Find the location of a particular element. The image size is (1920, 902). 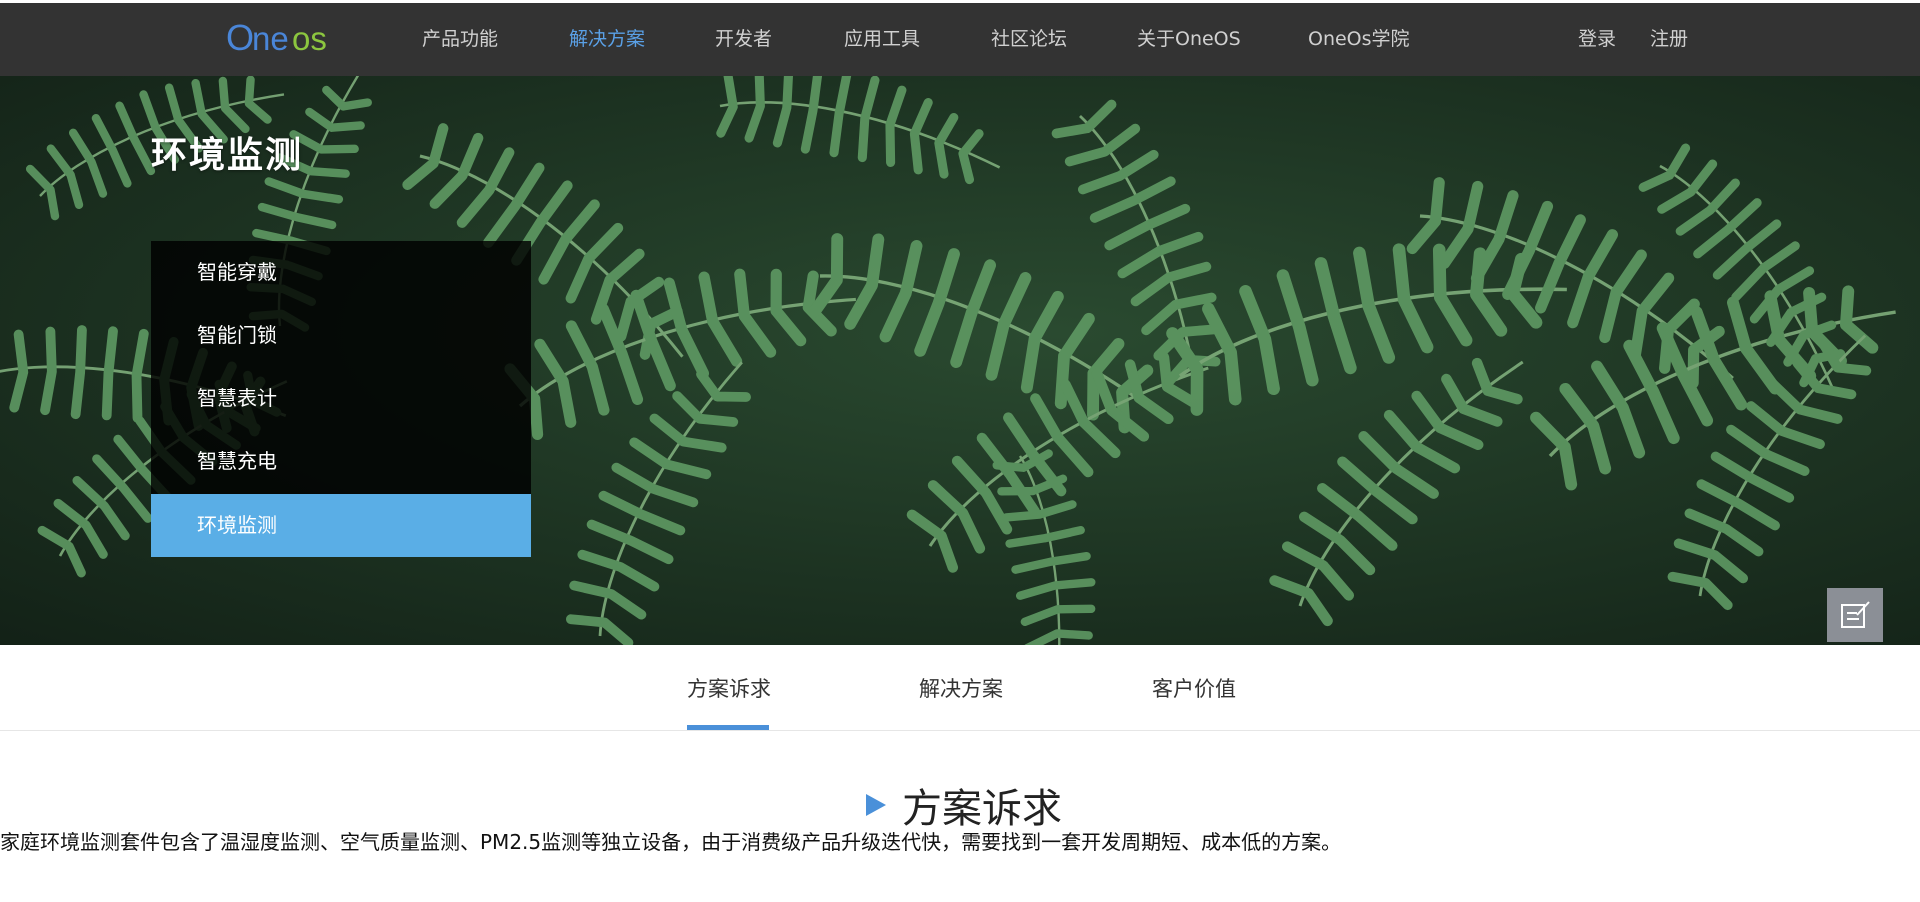

login-link: 登录 is located at coordinates (1597, 39).